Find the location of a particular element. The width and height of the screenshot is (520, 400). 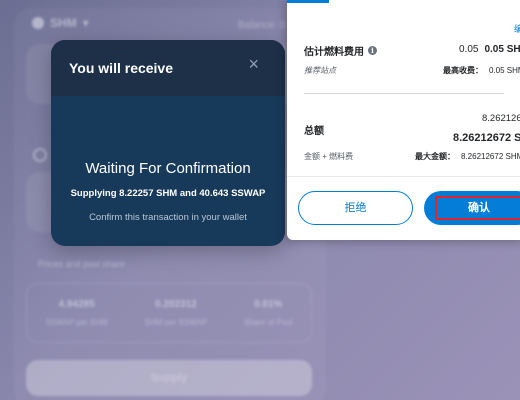

modal-title: You will receive is located at coordinates (121, 68).